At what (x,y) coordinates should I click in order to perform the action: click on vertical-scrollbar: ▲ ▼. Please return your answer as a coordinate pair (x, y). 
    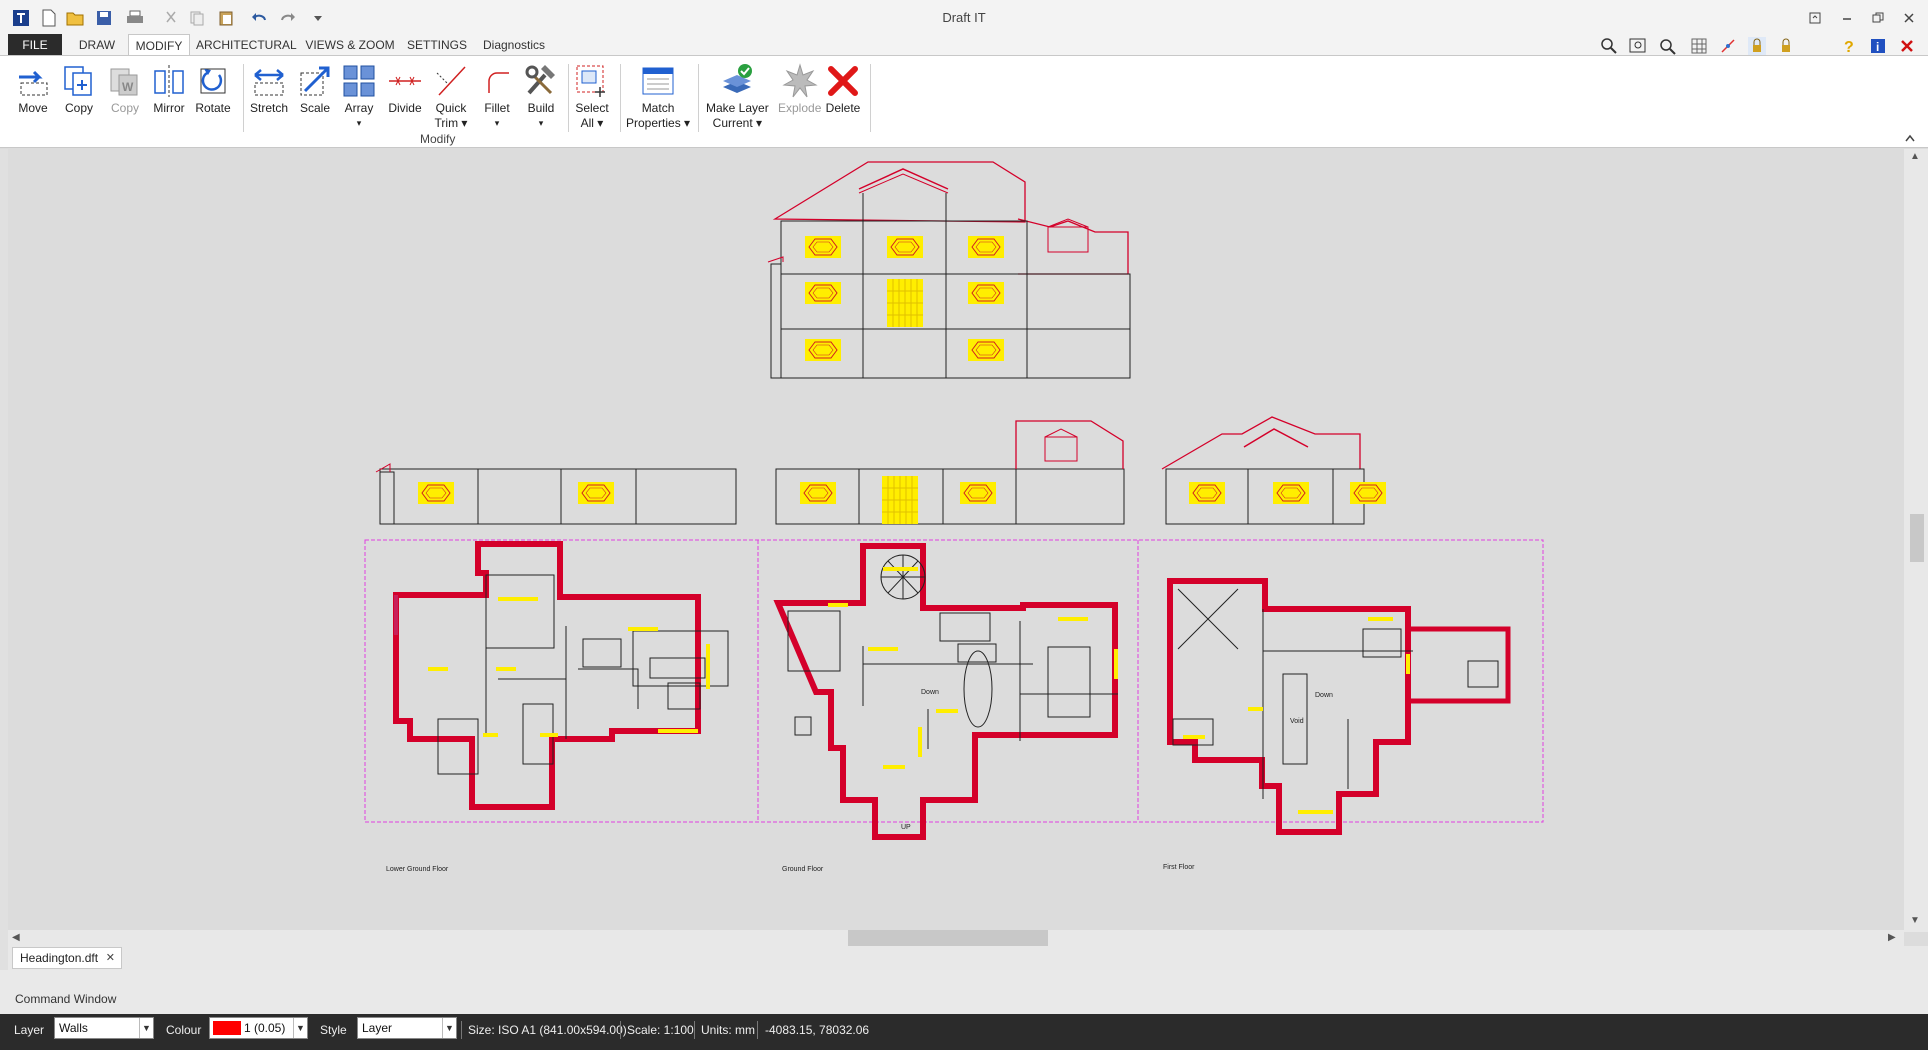
    Looking at the image, I should click on (1916, 540).